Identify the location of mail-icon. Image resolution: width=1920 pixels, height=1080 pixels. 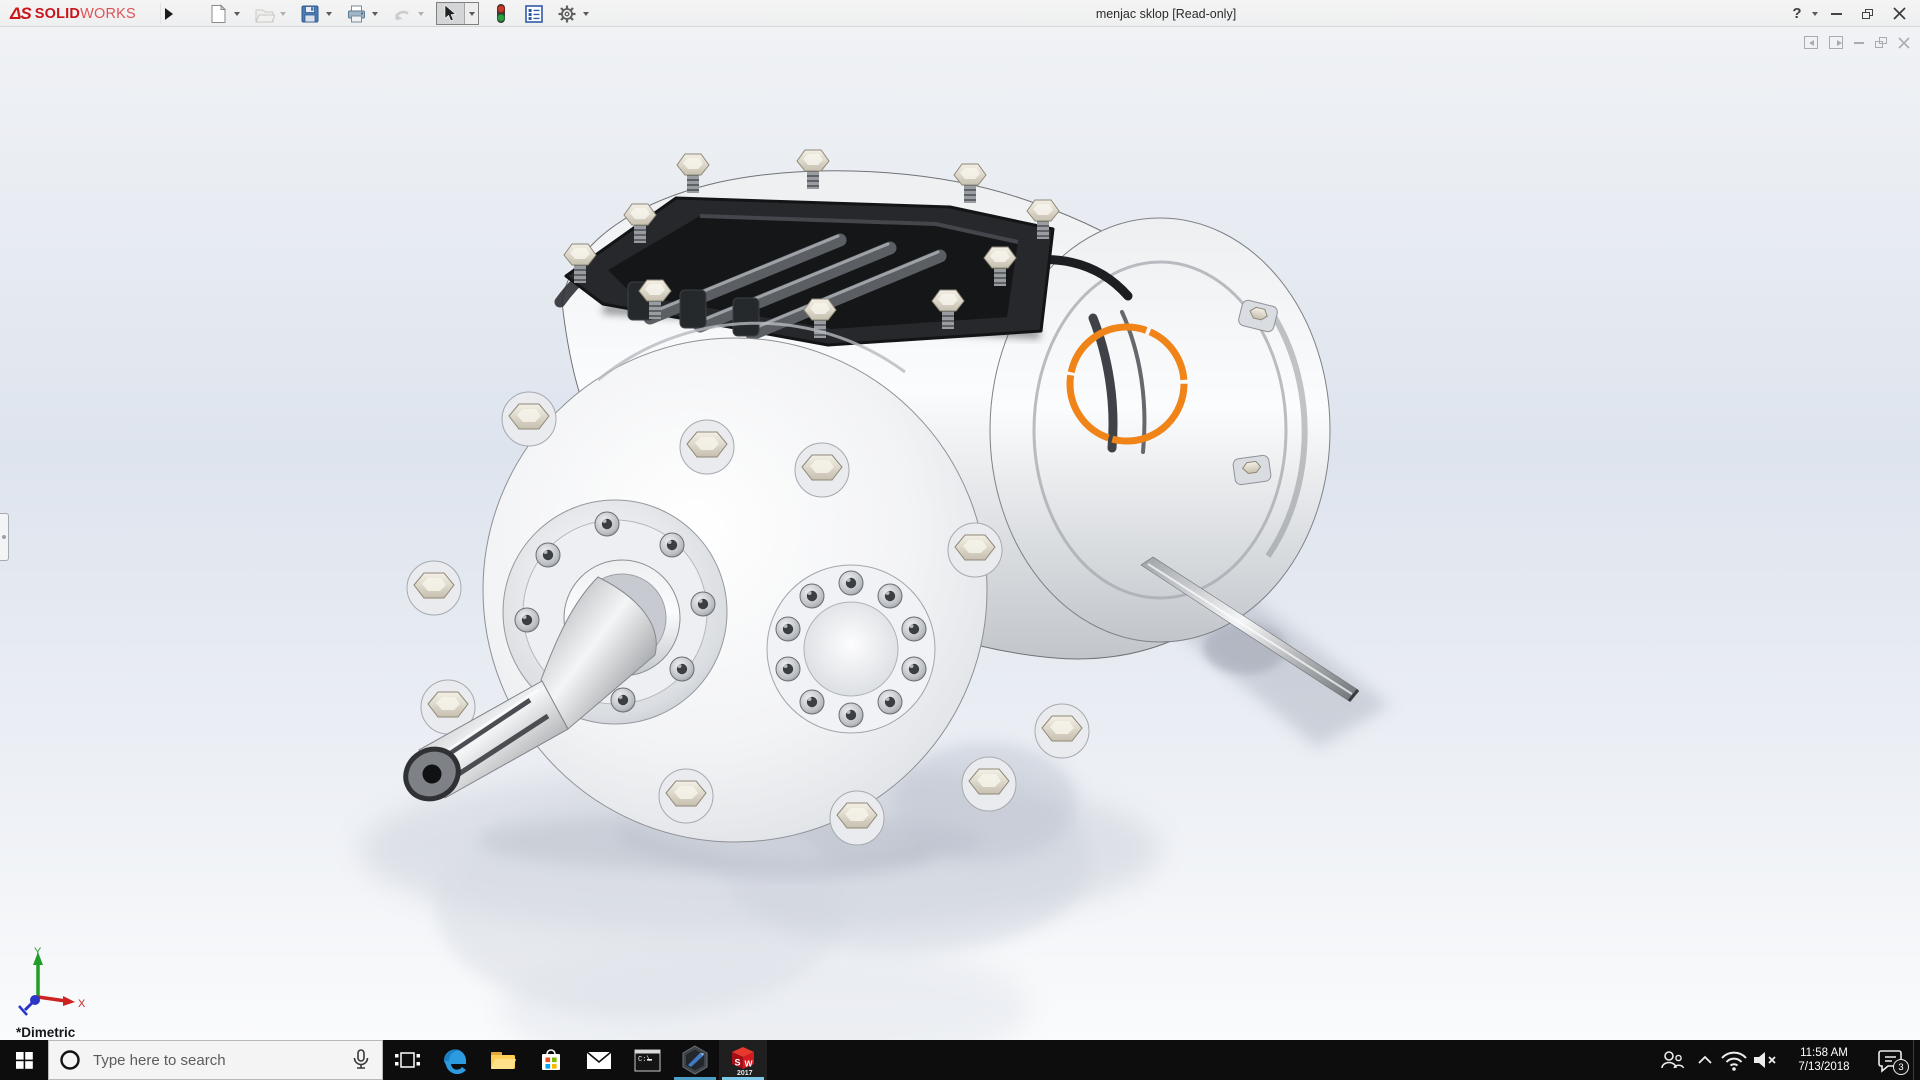
(599, 1060).